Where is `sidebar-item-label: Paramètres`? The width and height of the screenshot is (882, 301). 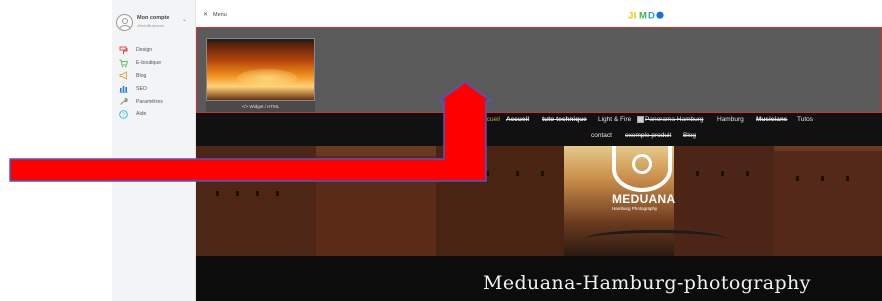
sidebar-item-label: Paramètres is located at coordinates (149, 101).